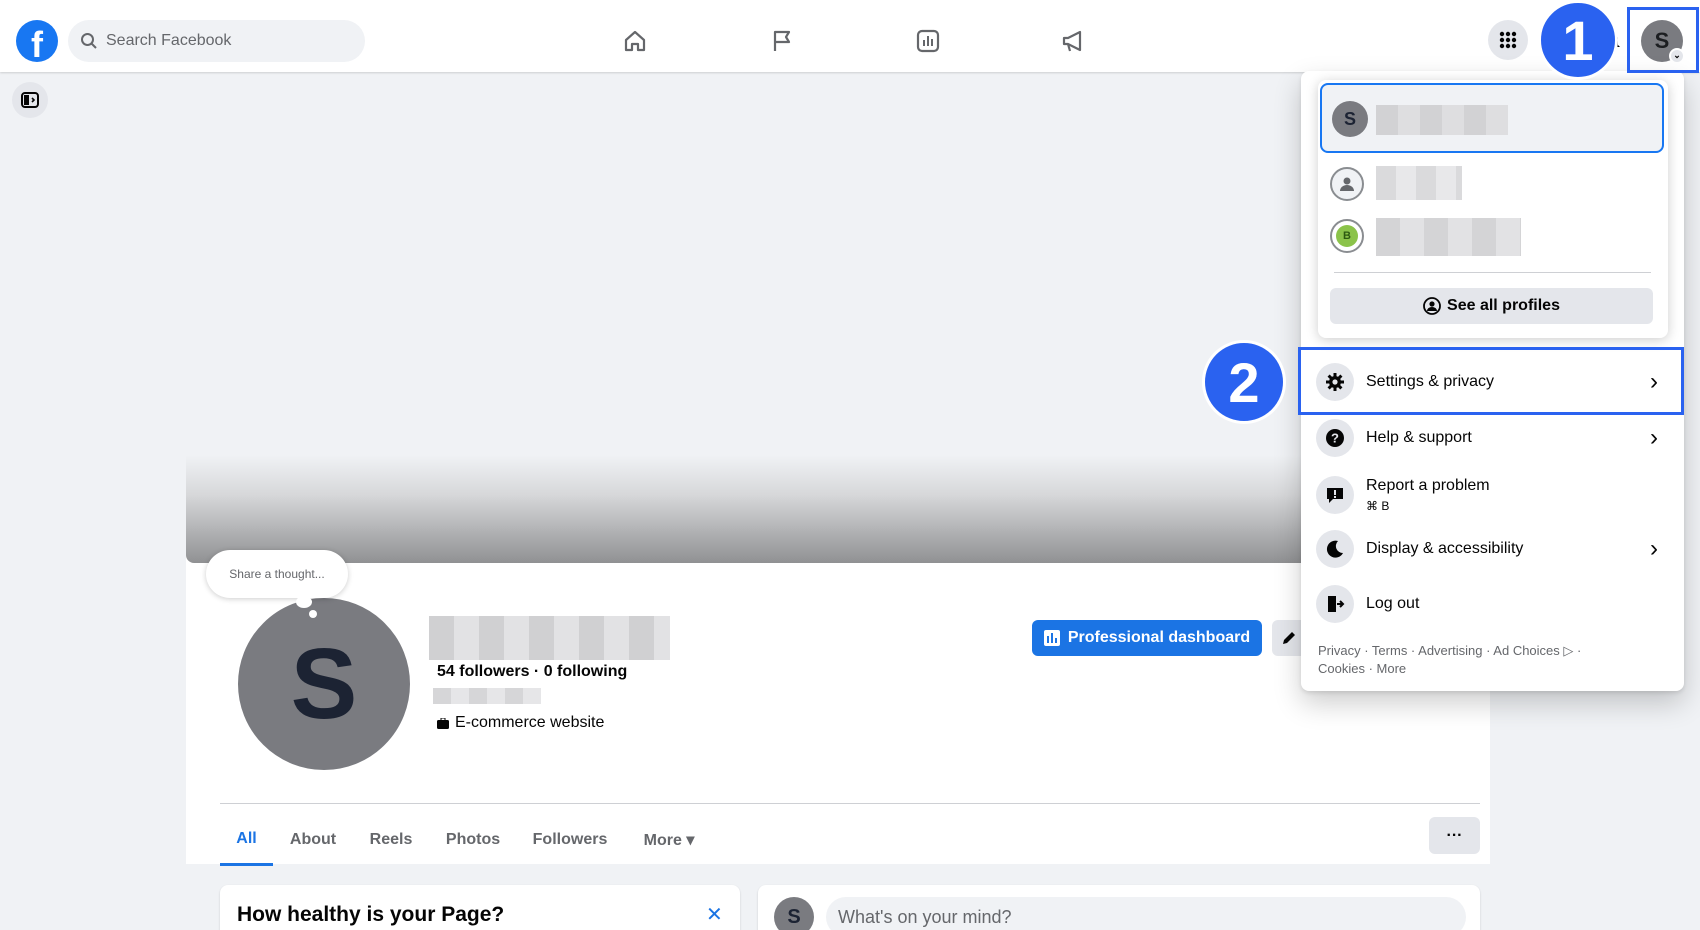  Describe the element at coordinates (925, 916) in the screenshot. I see `composer-placeholder: What's on your mind?` at that location.